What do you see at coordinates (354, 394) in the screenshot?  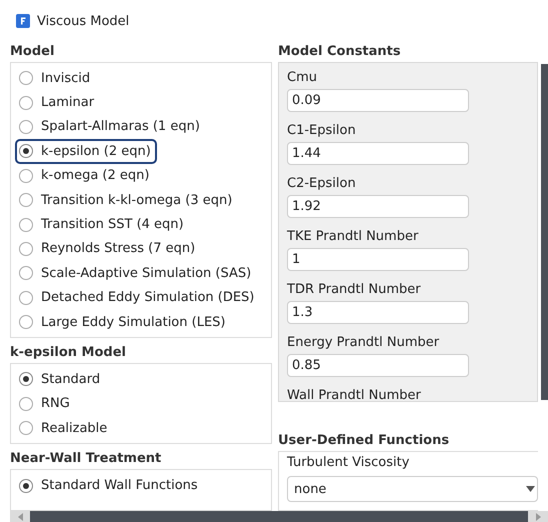 I see `field-label: Wall Prandtl Number` at bounding box center [354, 394].